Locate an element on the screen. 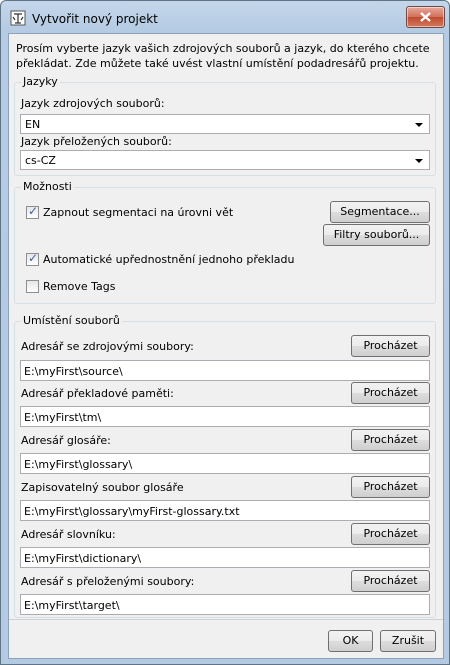 The image size is (450, 665). writable-glossary-label: Zapisovatelný soubor glosáře is located at coordinates (102, 487).